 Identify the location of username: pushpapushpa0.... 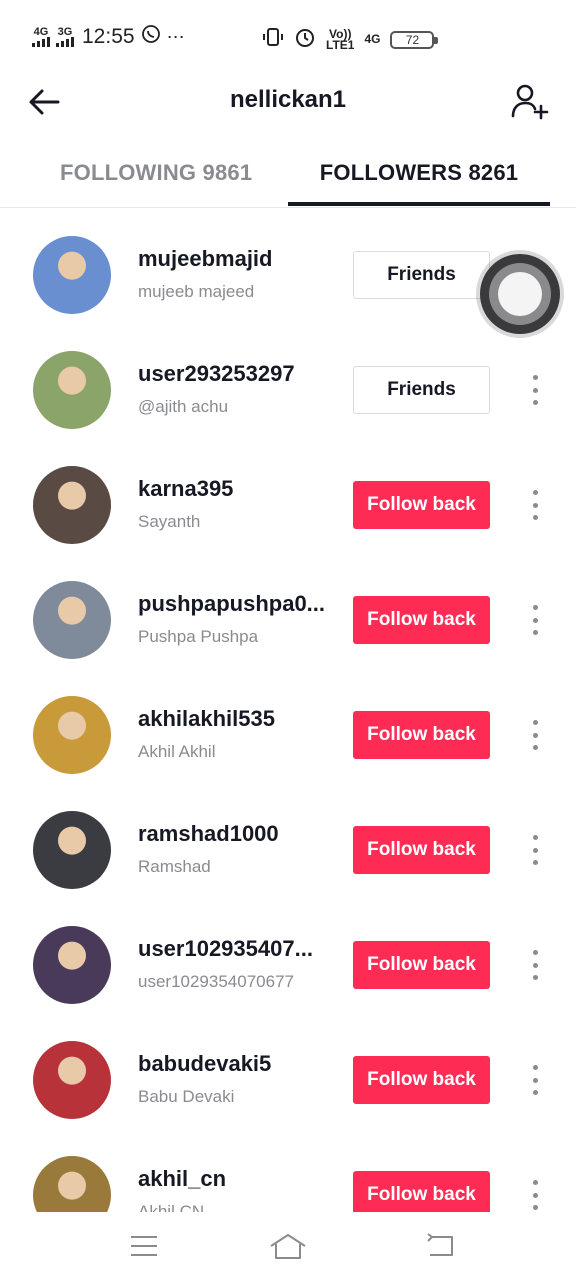
(232, 603).